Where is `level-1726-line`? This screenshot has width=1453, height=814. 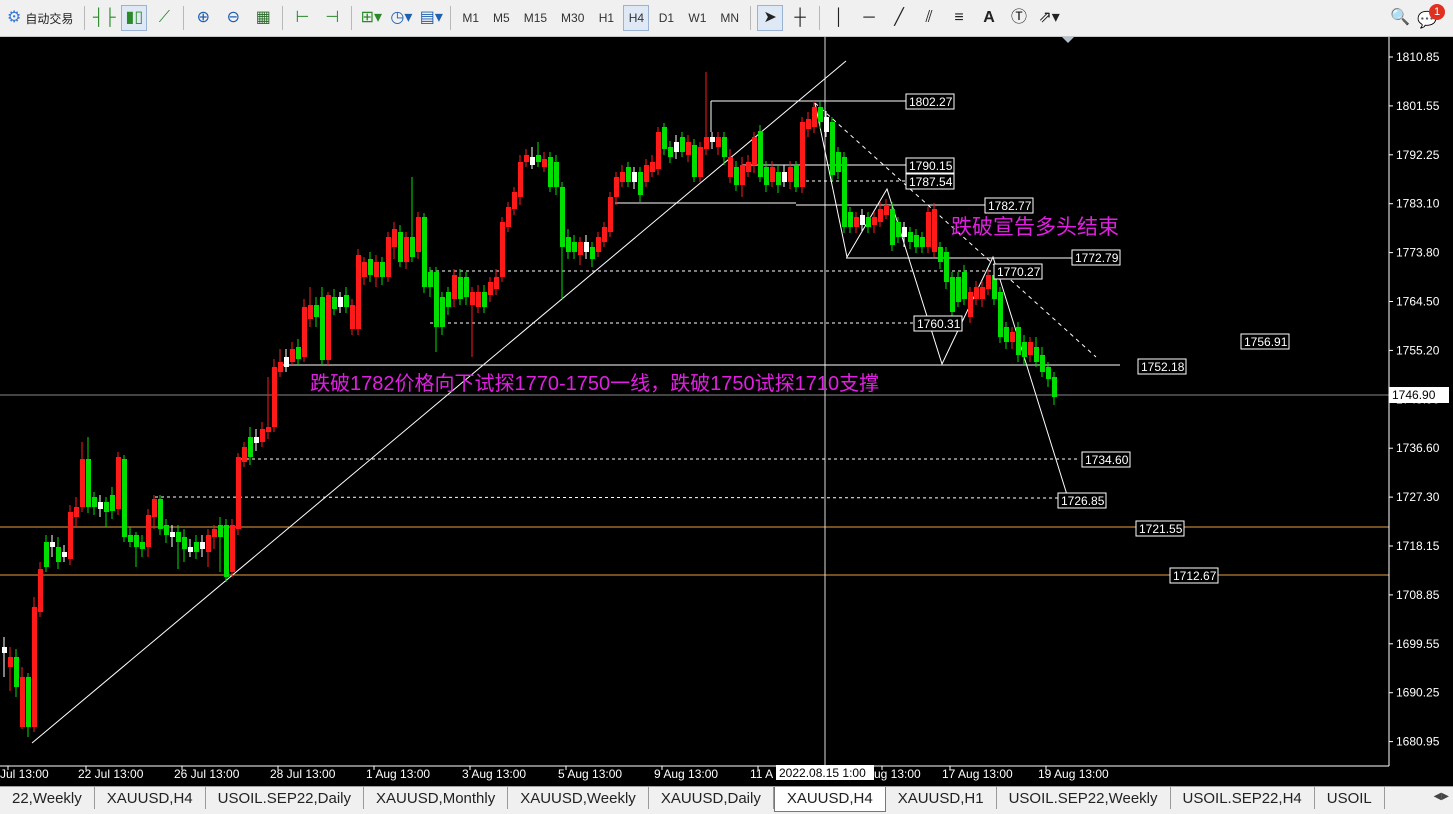 level-1726-line is located at coordinates (611, 497).